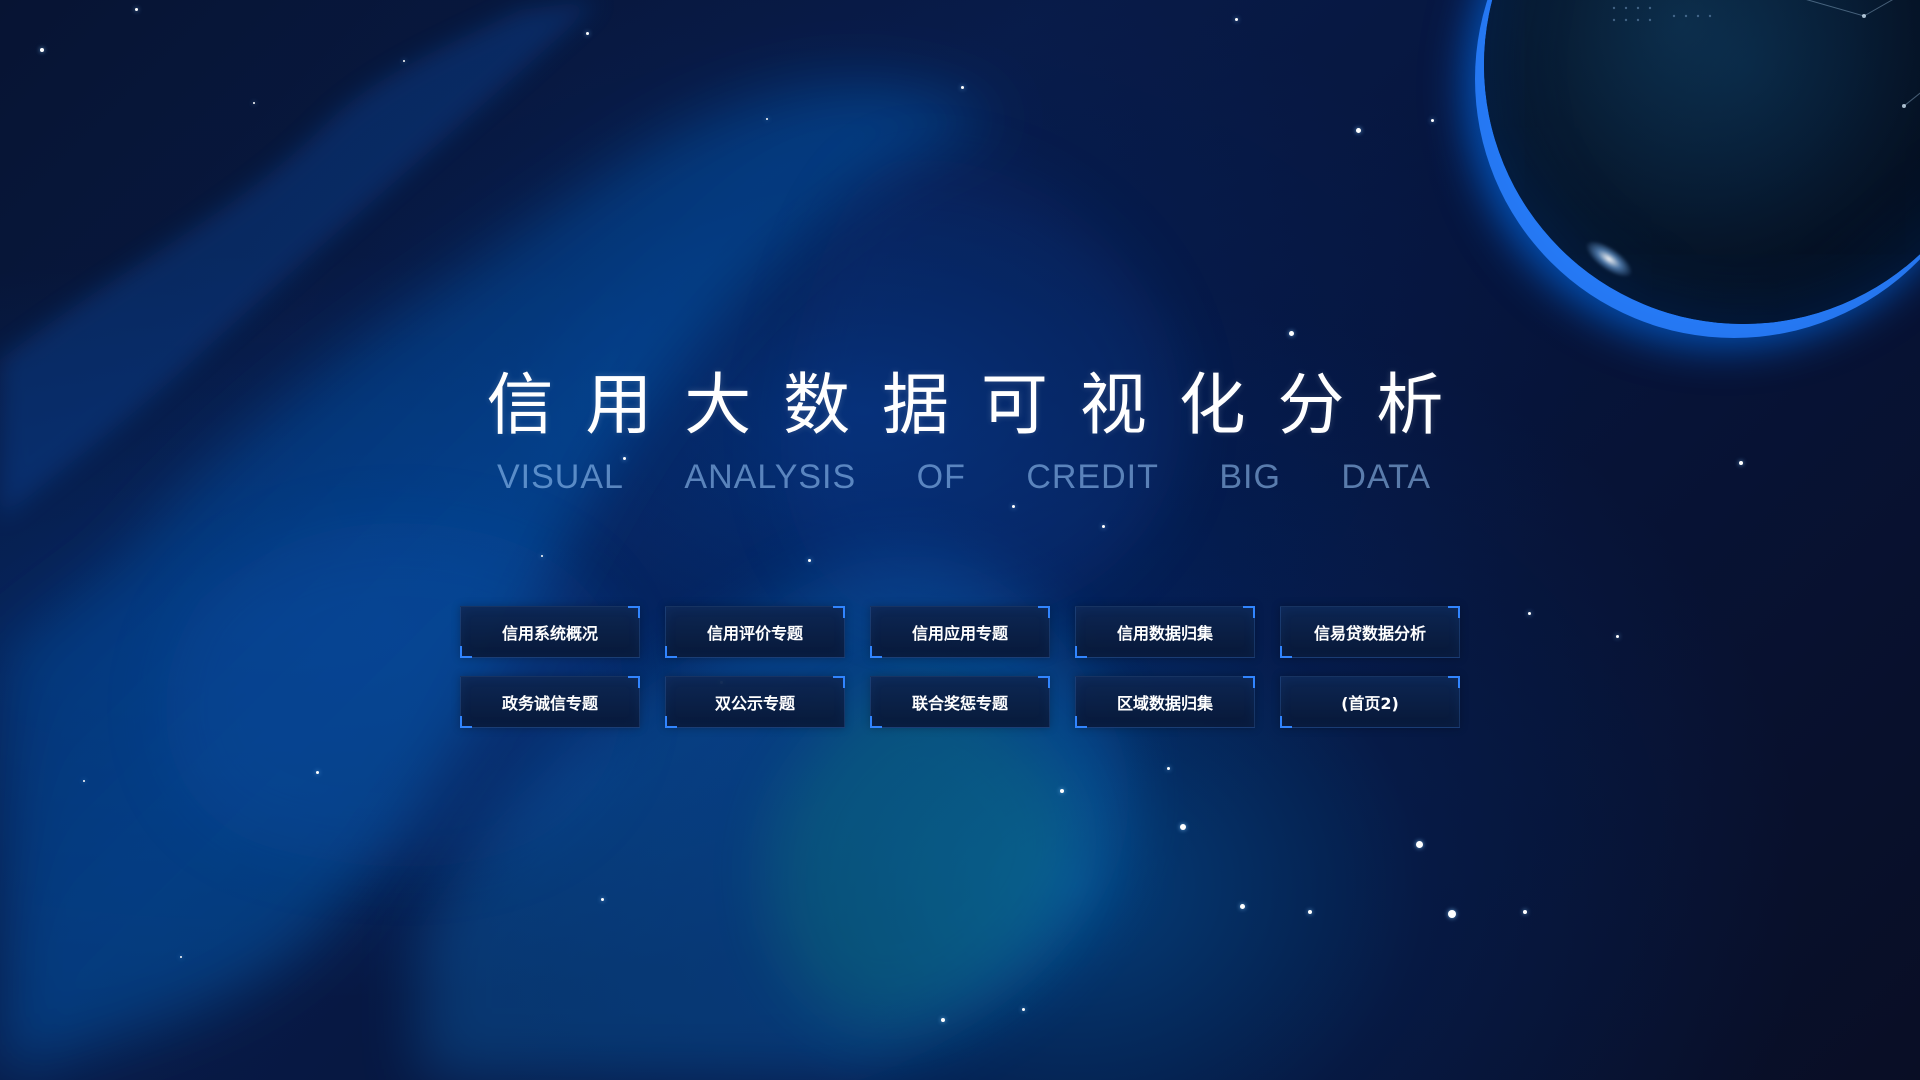 The image size is (1920, 1080). What do you see at coordinates (1250, 476) in the screenshot?
I see `subtitle-word: BIG` at bounding box center [1250, 476].